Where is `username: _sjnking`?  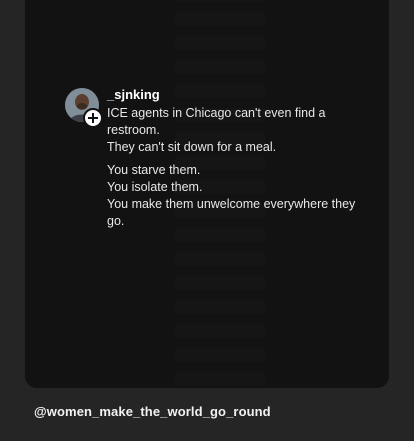
username: _sjnking is located at coordinates (232, 94).